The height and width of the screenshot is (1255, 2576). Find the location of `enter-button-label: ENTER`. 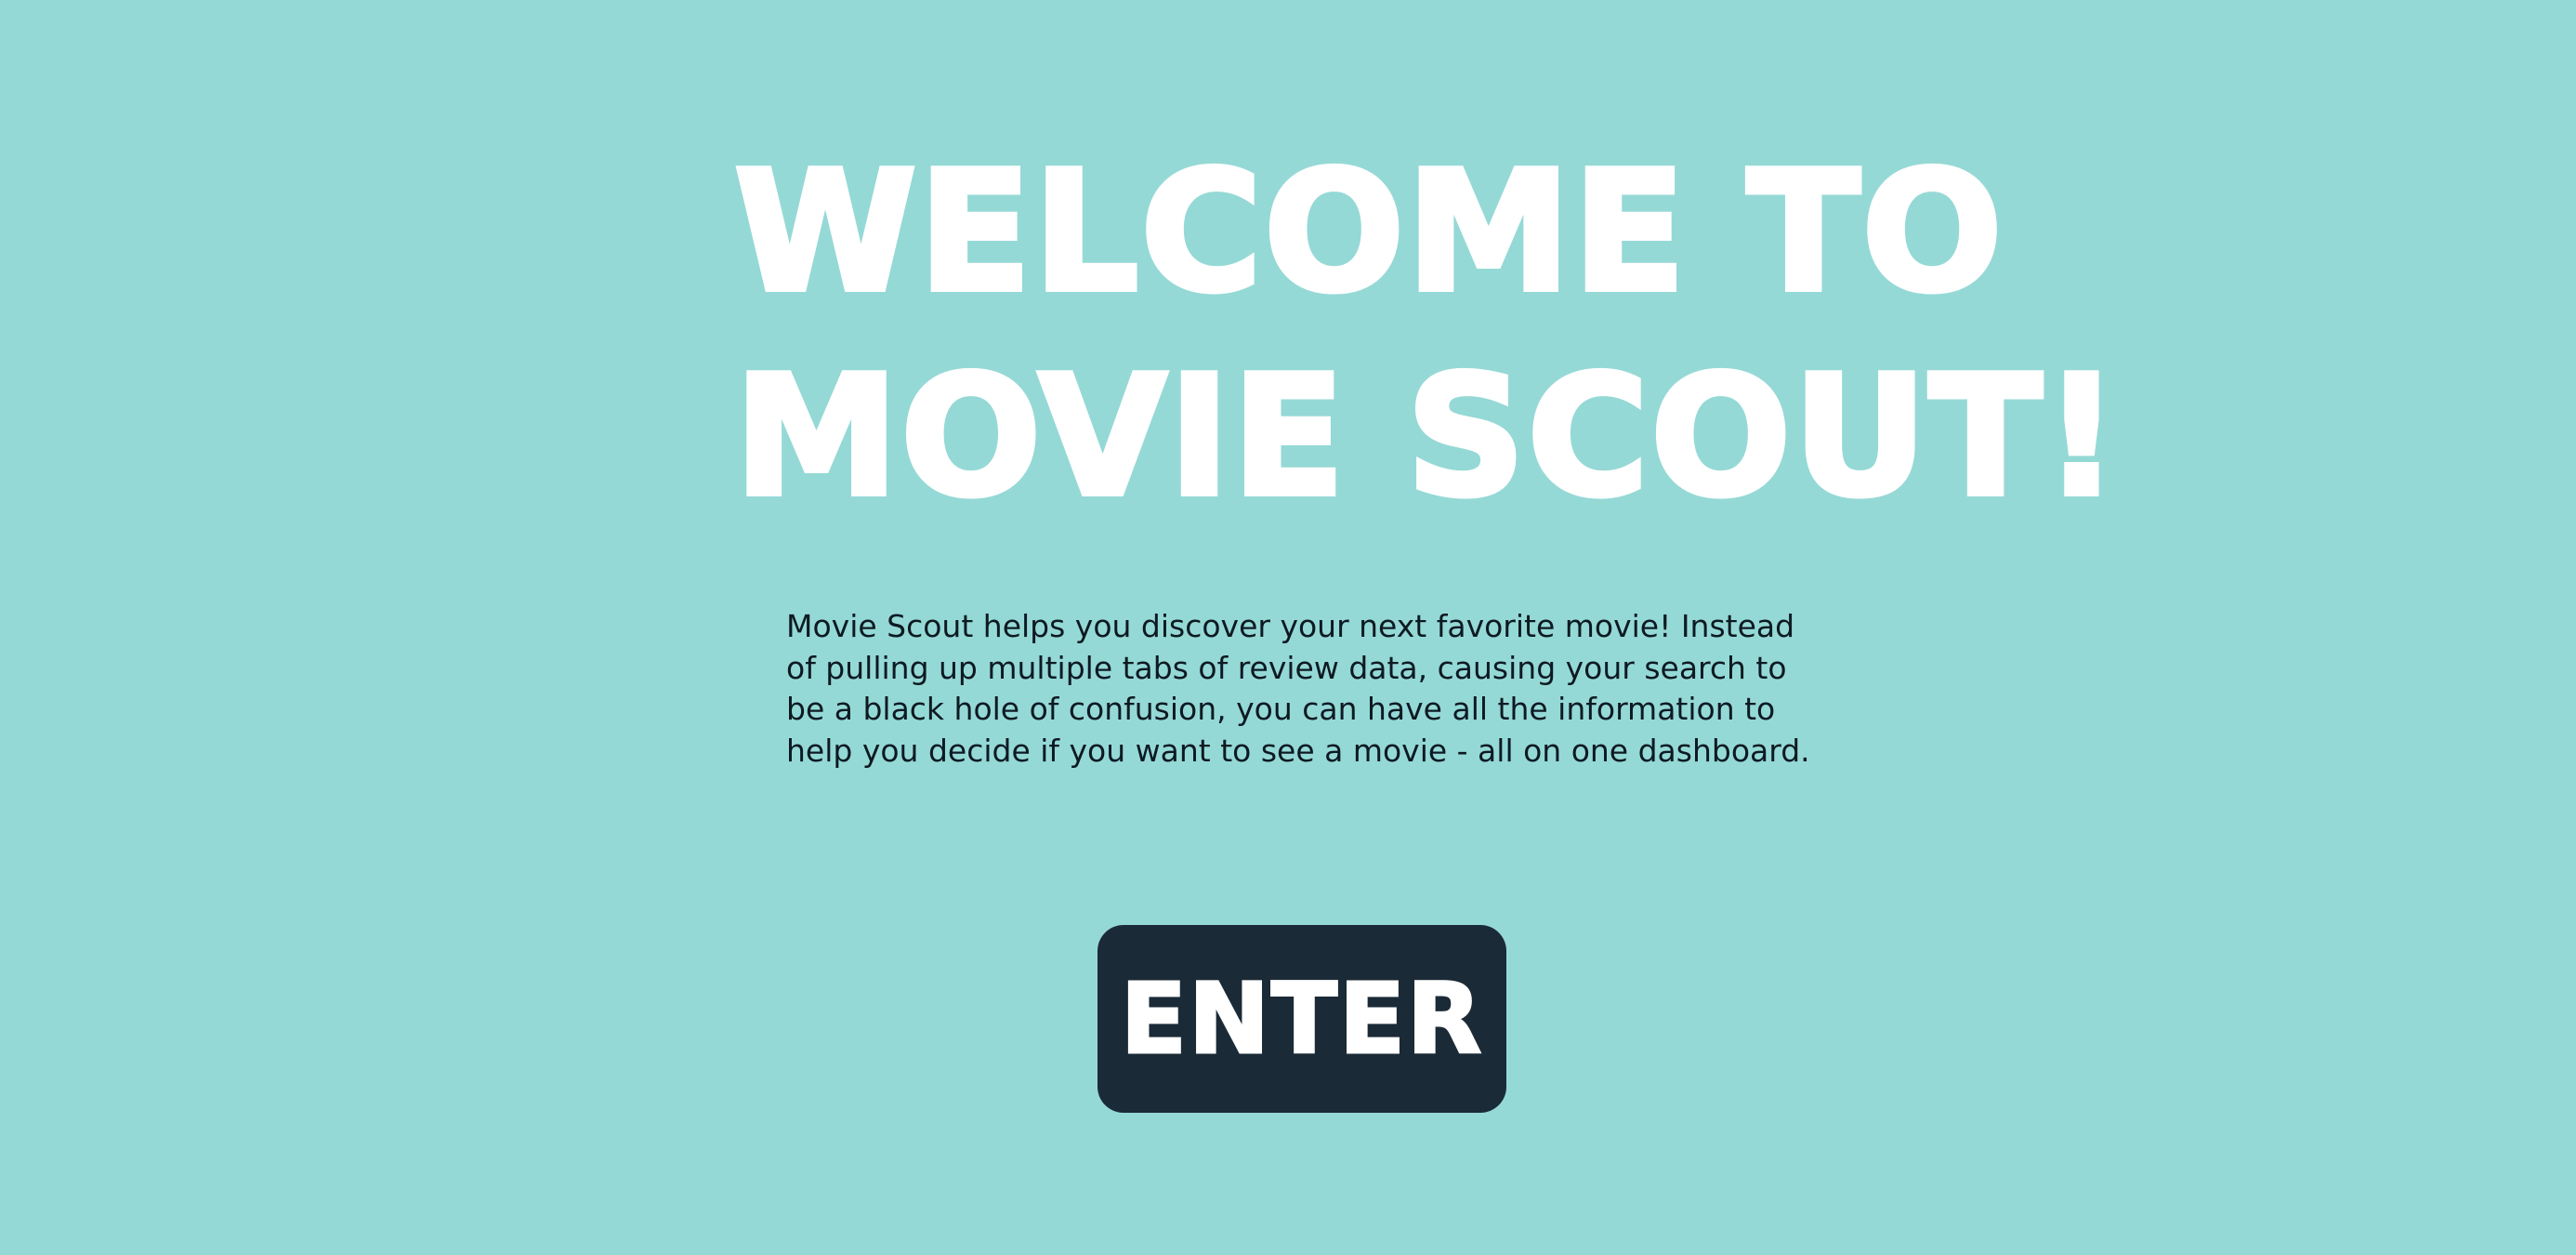

enter-button-label: ENTER is located at coordinates (1301, 1019).